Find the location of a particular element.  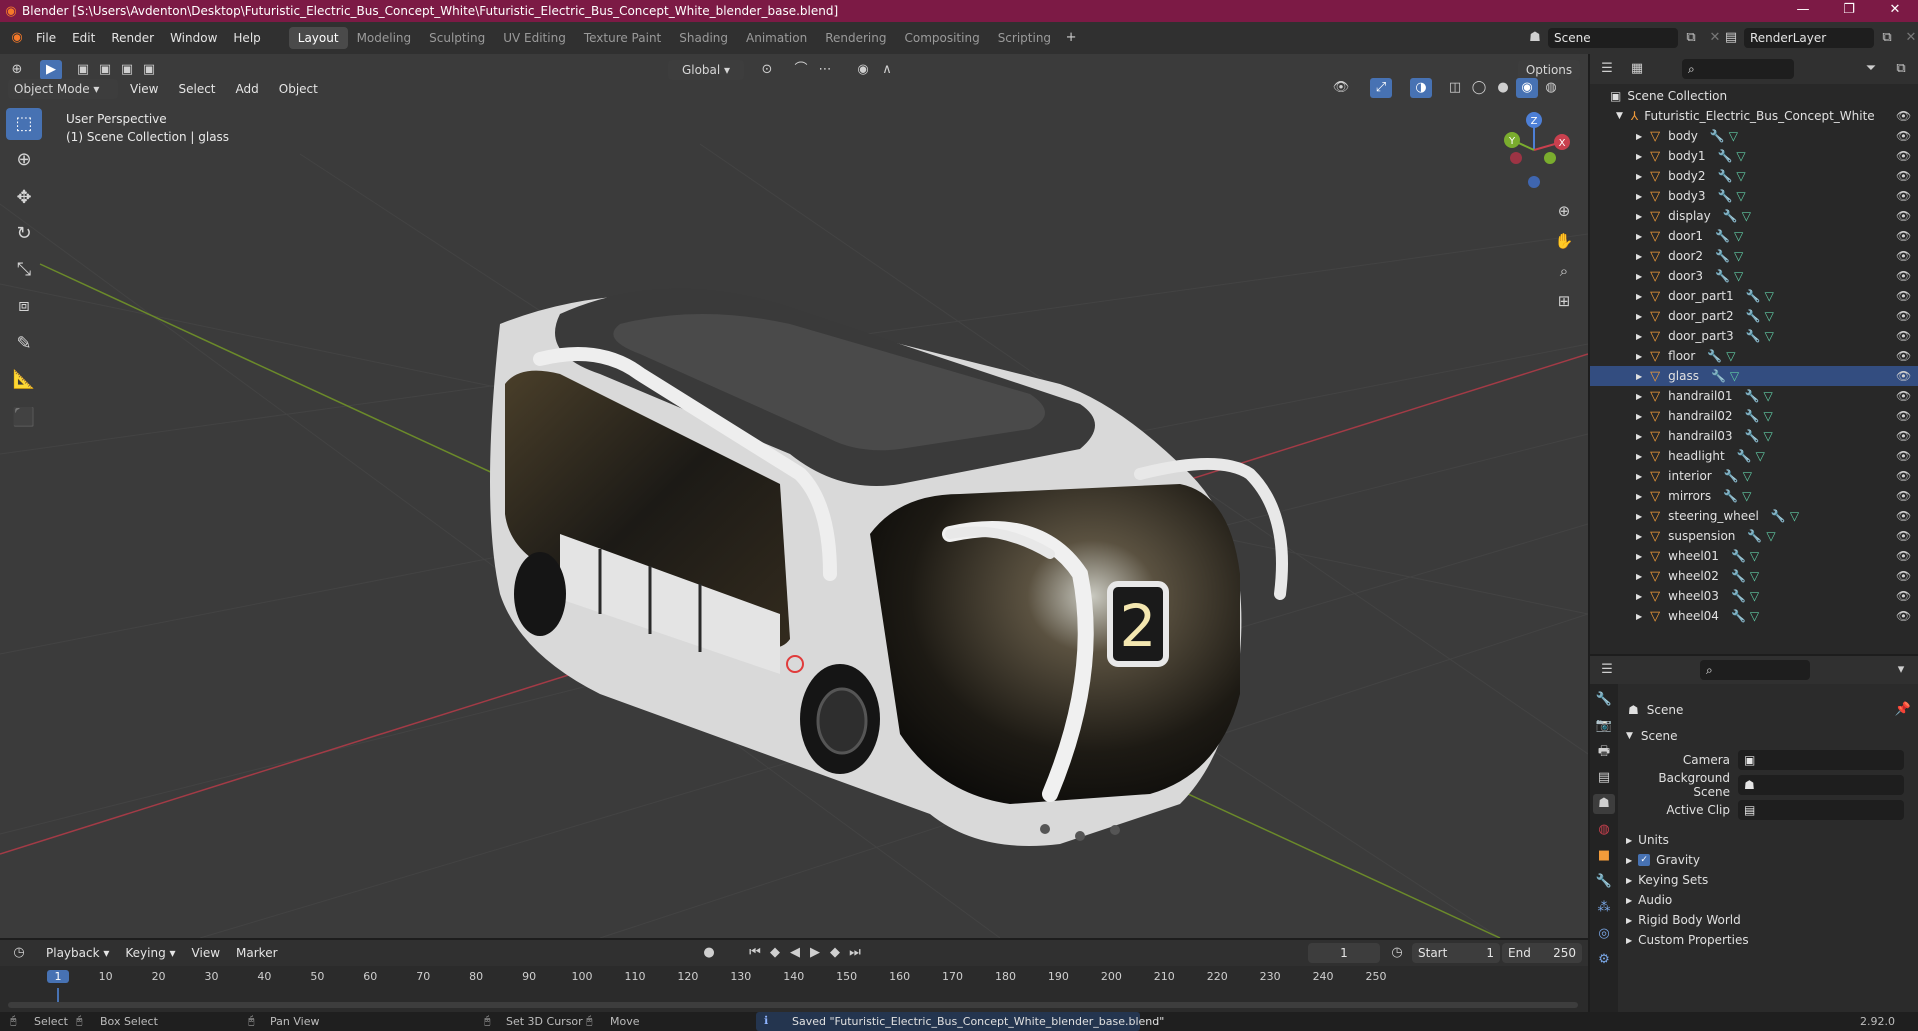

renderlayer-icon: ▤ is located at coordinates (1731, 38).